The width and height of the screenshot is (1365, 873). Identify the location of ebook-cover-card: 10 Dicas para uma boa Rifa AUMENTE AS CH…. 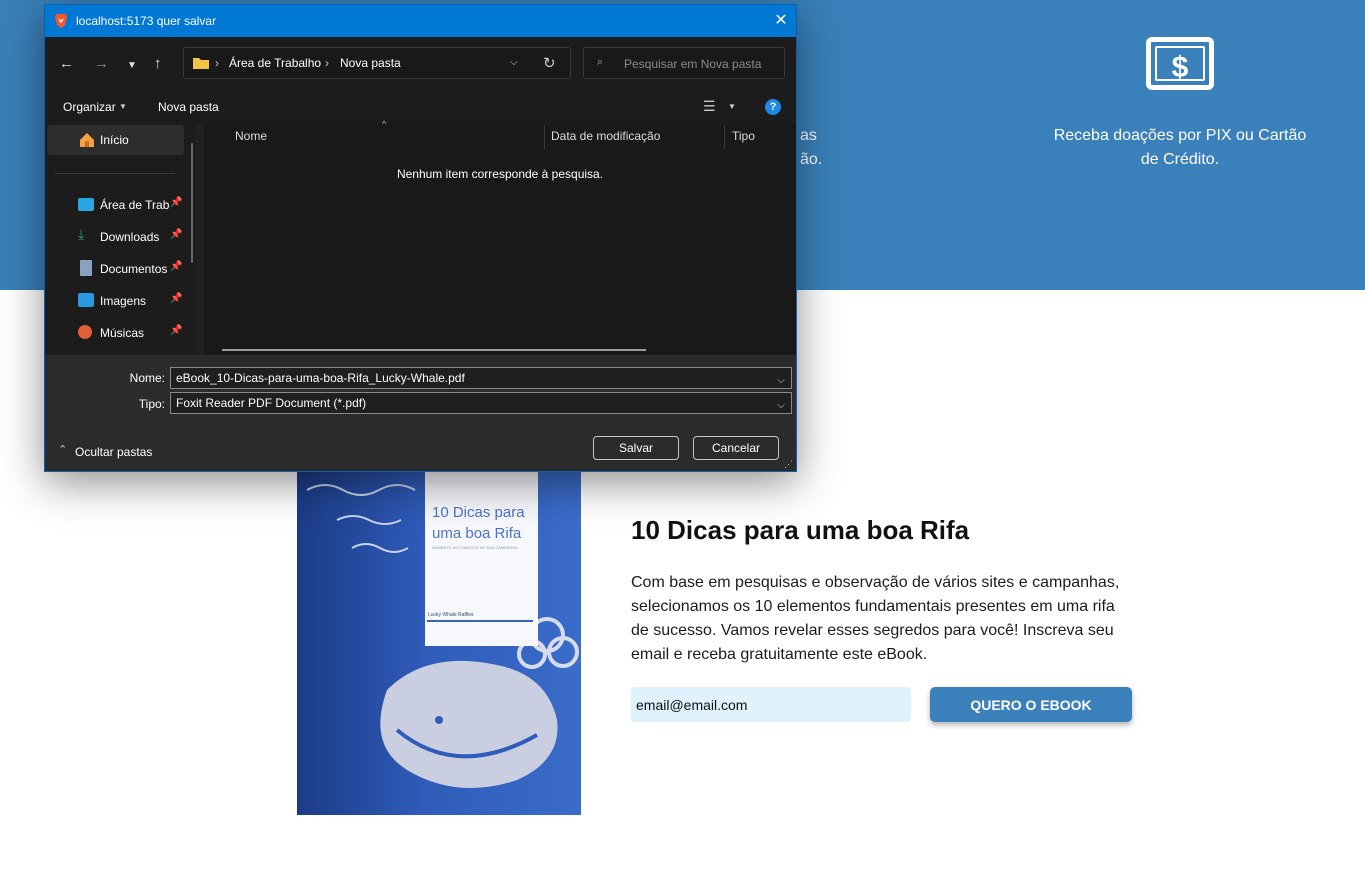
(481, 553).